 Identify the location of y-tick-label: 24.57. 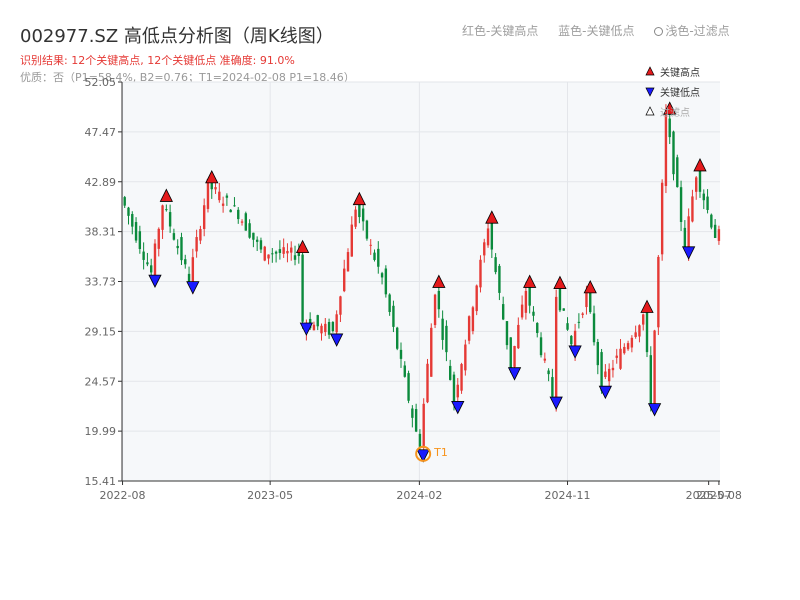
(101, 381).